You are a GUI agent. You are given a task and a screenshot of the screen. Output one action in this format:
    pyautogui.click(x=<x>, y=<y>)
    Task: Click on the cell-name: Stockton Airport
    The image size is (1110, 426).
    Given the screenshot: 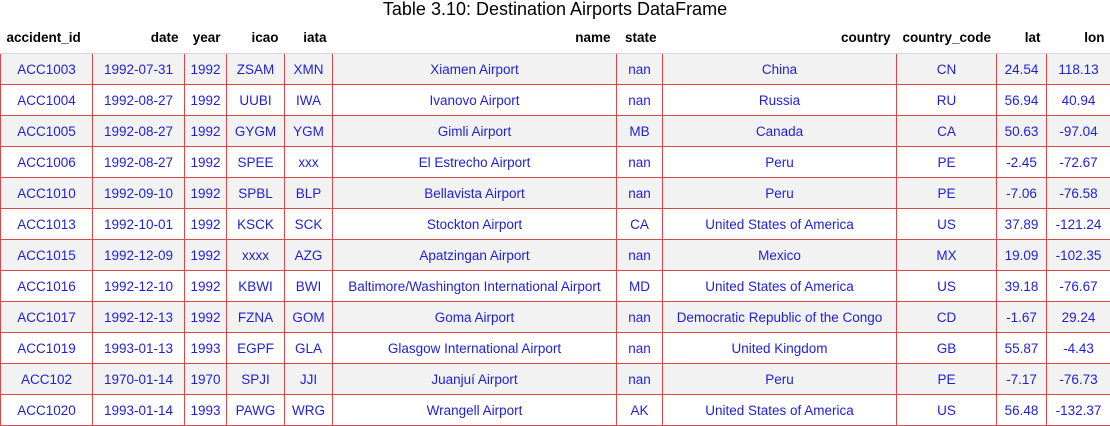 What is the action you would take?
    pyautogui.click(x=475, y=224)
    